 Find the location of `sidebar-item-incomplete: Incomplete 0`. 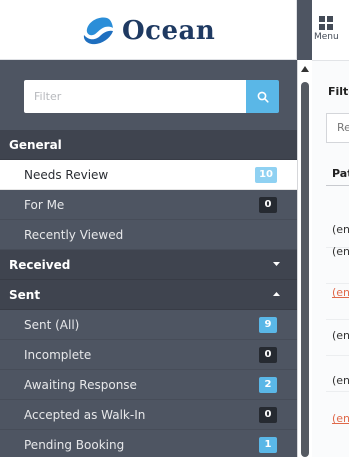

sidebar-item-incomplete: Incomplete 0 is located at coordinates (148, 355).